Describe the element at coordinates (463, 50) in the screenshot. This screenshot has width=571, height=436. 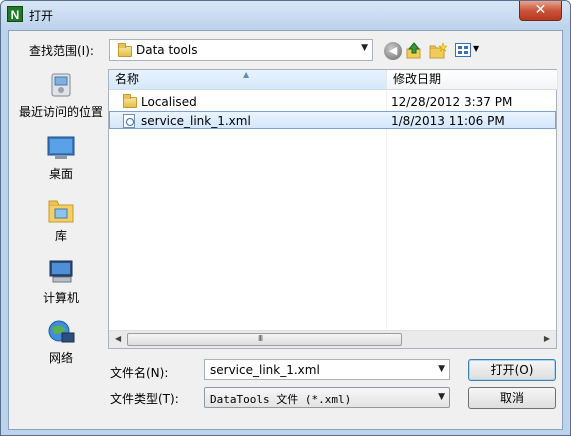
I see `view-menu-icon` at that location.